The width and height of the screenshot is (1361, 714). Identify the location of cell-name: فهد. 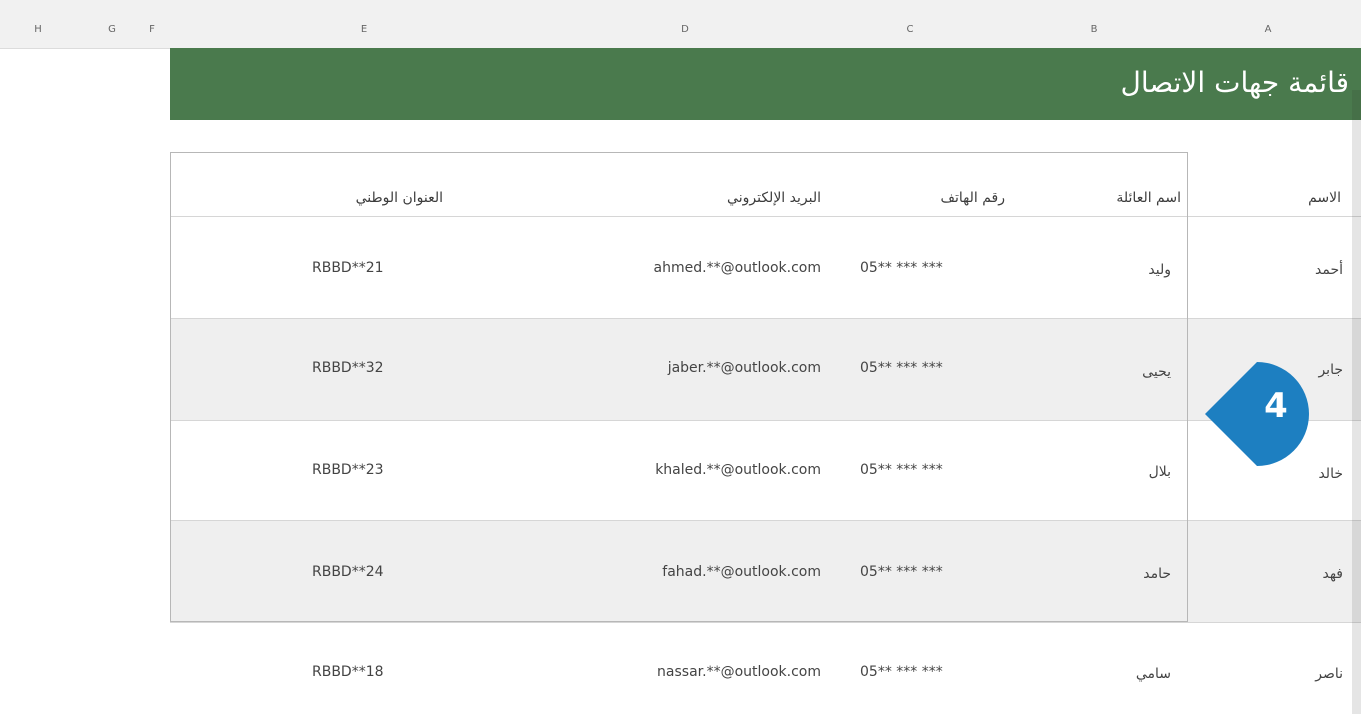
(1333, 574).